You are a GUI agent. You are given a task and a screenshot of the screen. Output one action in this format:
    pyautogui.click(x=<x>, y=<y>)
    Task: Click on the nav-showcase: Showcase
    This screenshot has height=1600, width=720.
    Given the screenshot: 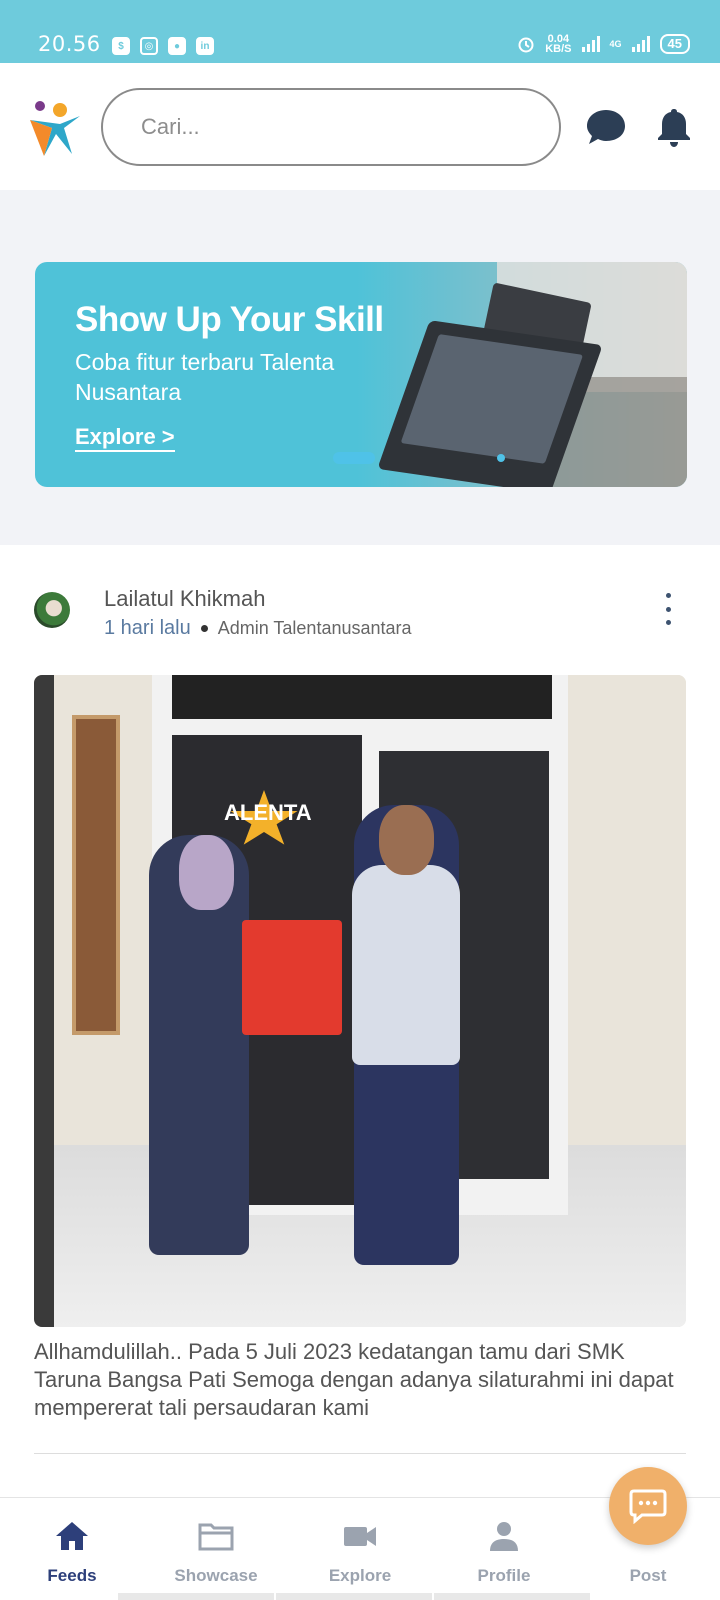 What is the action you would take?
    pyautogui.click(x=216, y=1549)
    